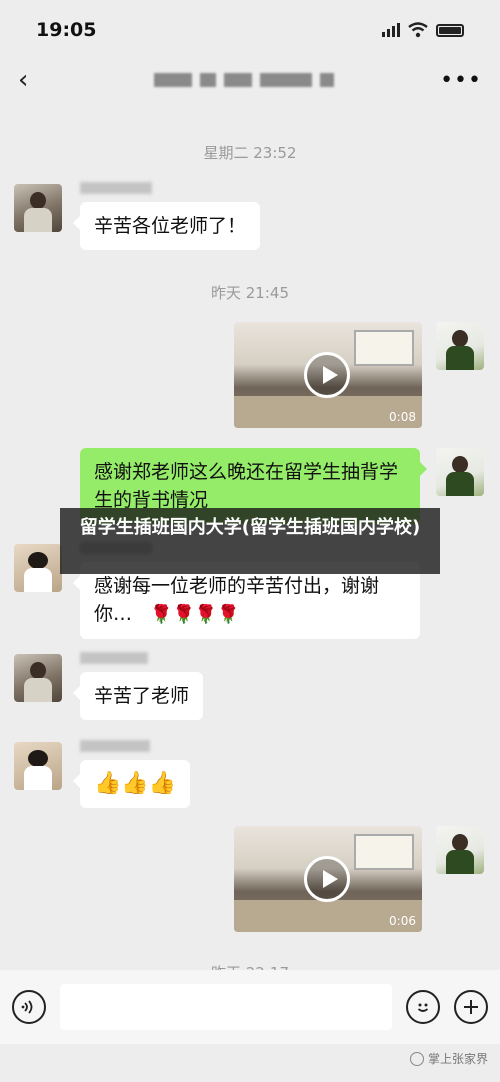 This screenshot has width=500, height=1082. I want to click on status-icons, so click(423, 30).